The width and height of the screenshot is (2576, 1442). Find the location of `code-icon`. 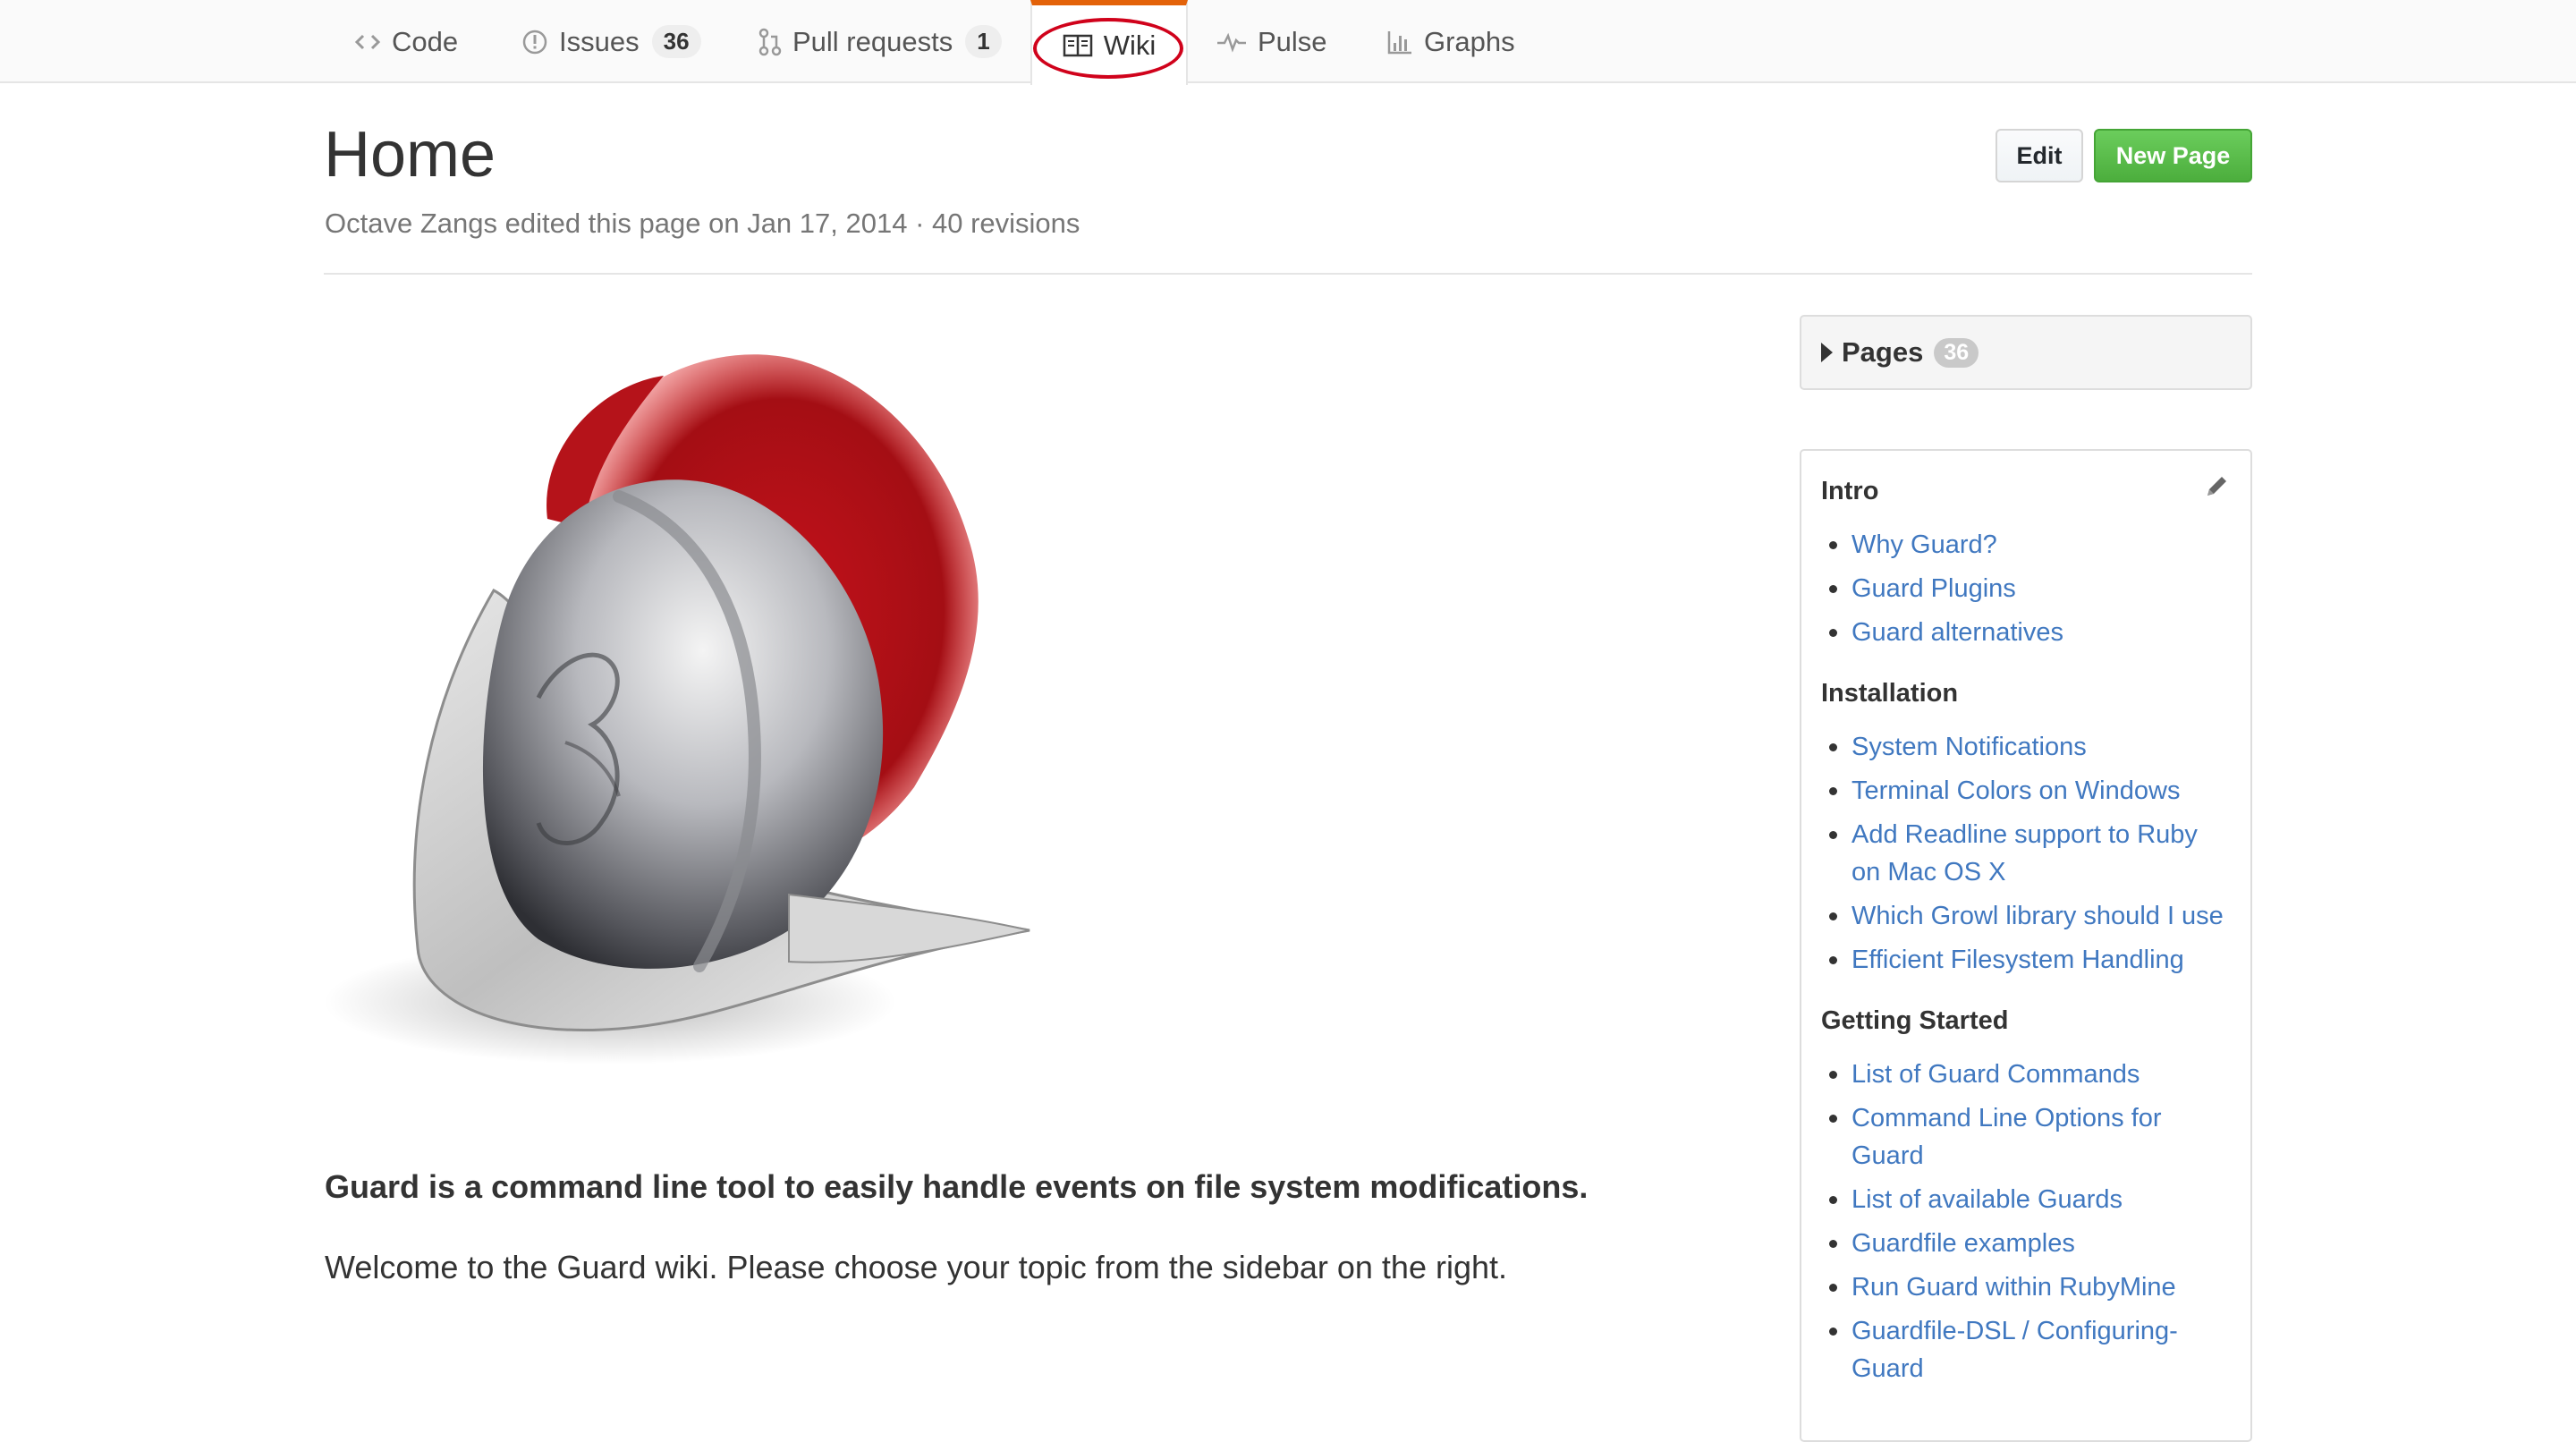

code-icon is located at coordinates (367, 42).